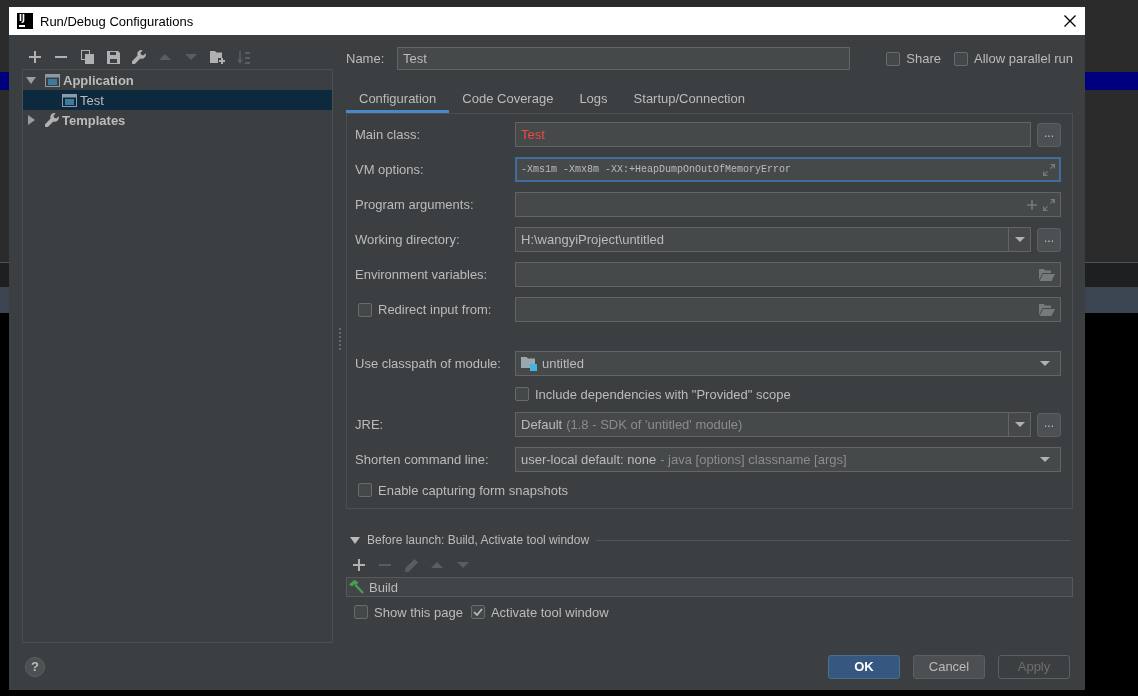  What do you see at coordinates (508, 98) in the screenshot?
I see `tab: Code Coverage` at bounding box center [508, 98].